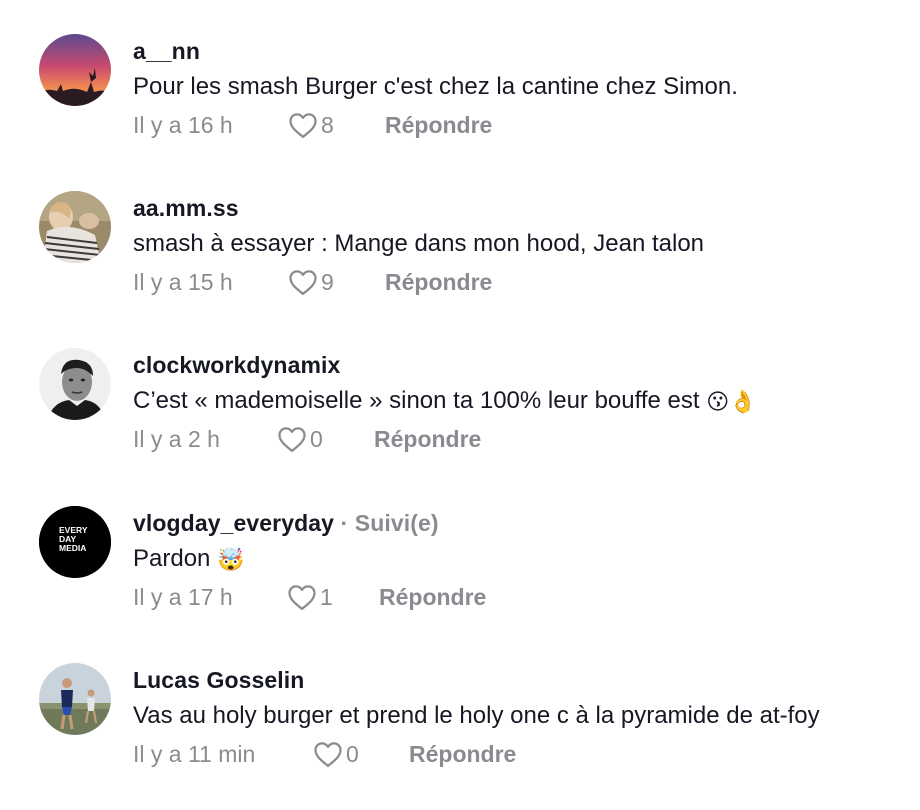 The height and width of the screenshot is (810, 920). I want to click on sunset-avatar-image, so click(75, 70).